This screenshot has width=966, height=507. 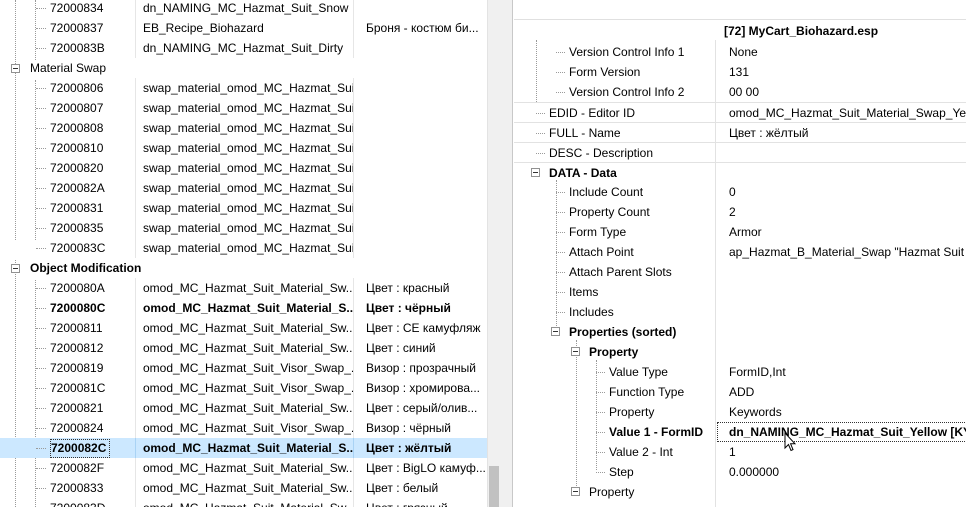 I want to click on tree-record-row: 7200083B dn_NAMING_MC_Hazmat_Suit_Dirty, so click(x=243, y=48).